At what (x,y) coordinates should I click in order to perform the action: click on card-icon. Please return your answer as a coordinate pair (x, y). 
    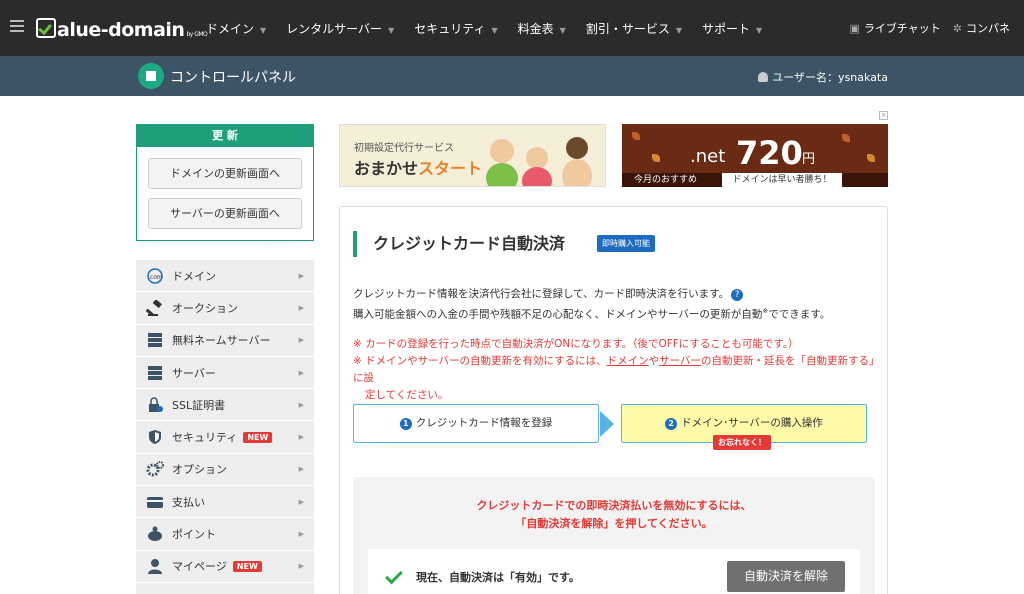
    Looking at the image, I should click on (155, 502).